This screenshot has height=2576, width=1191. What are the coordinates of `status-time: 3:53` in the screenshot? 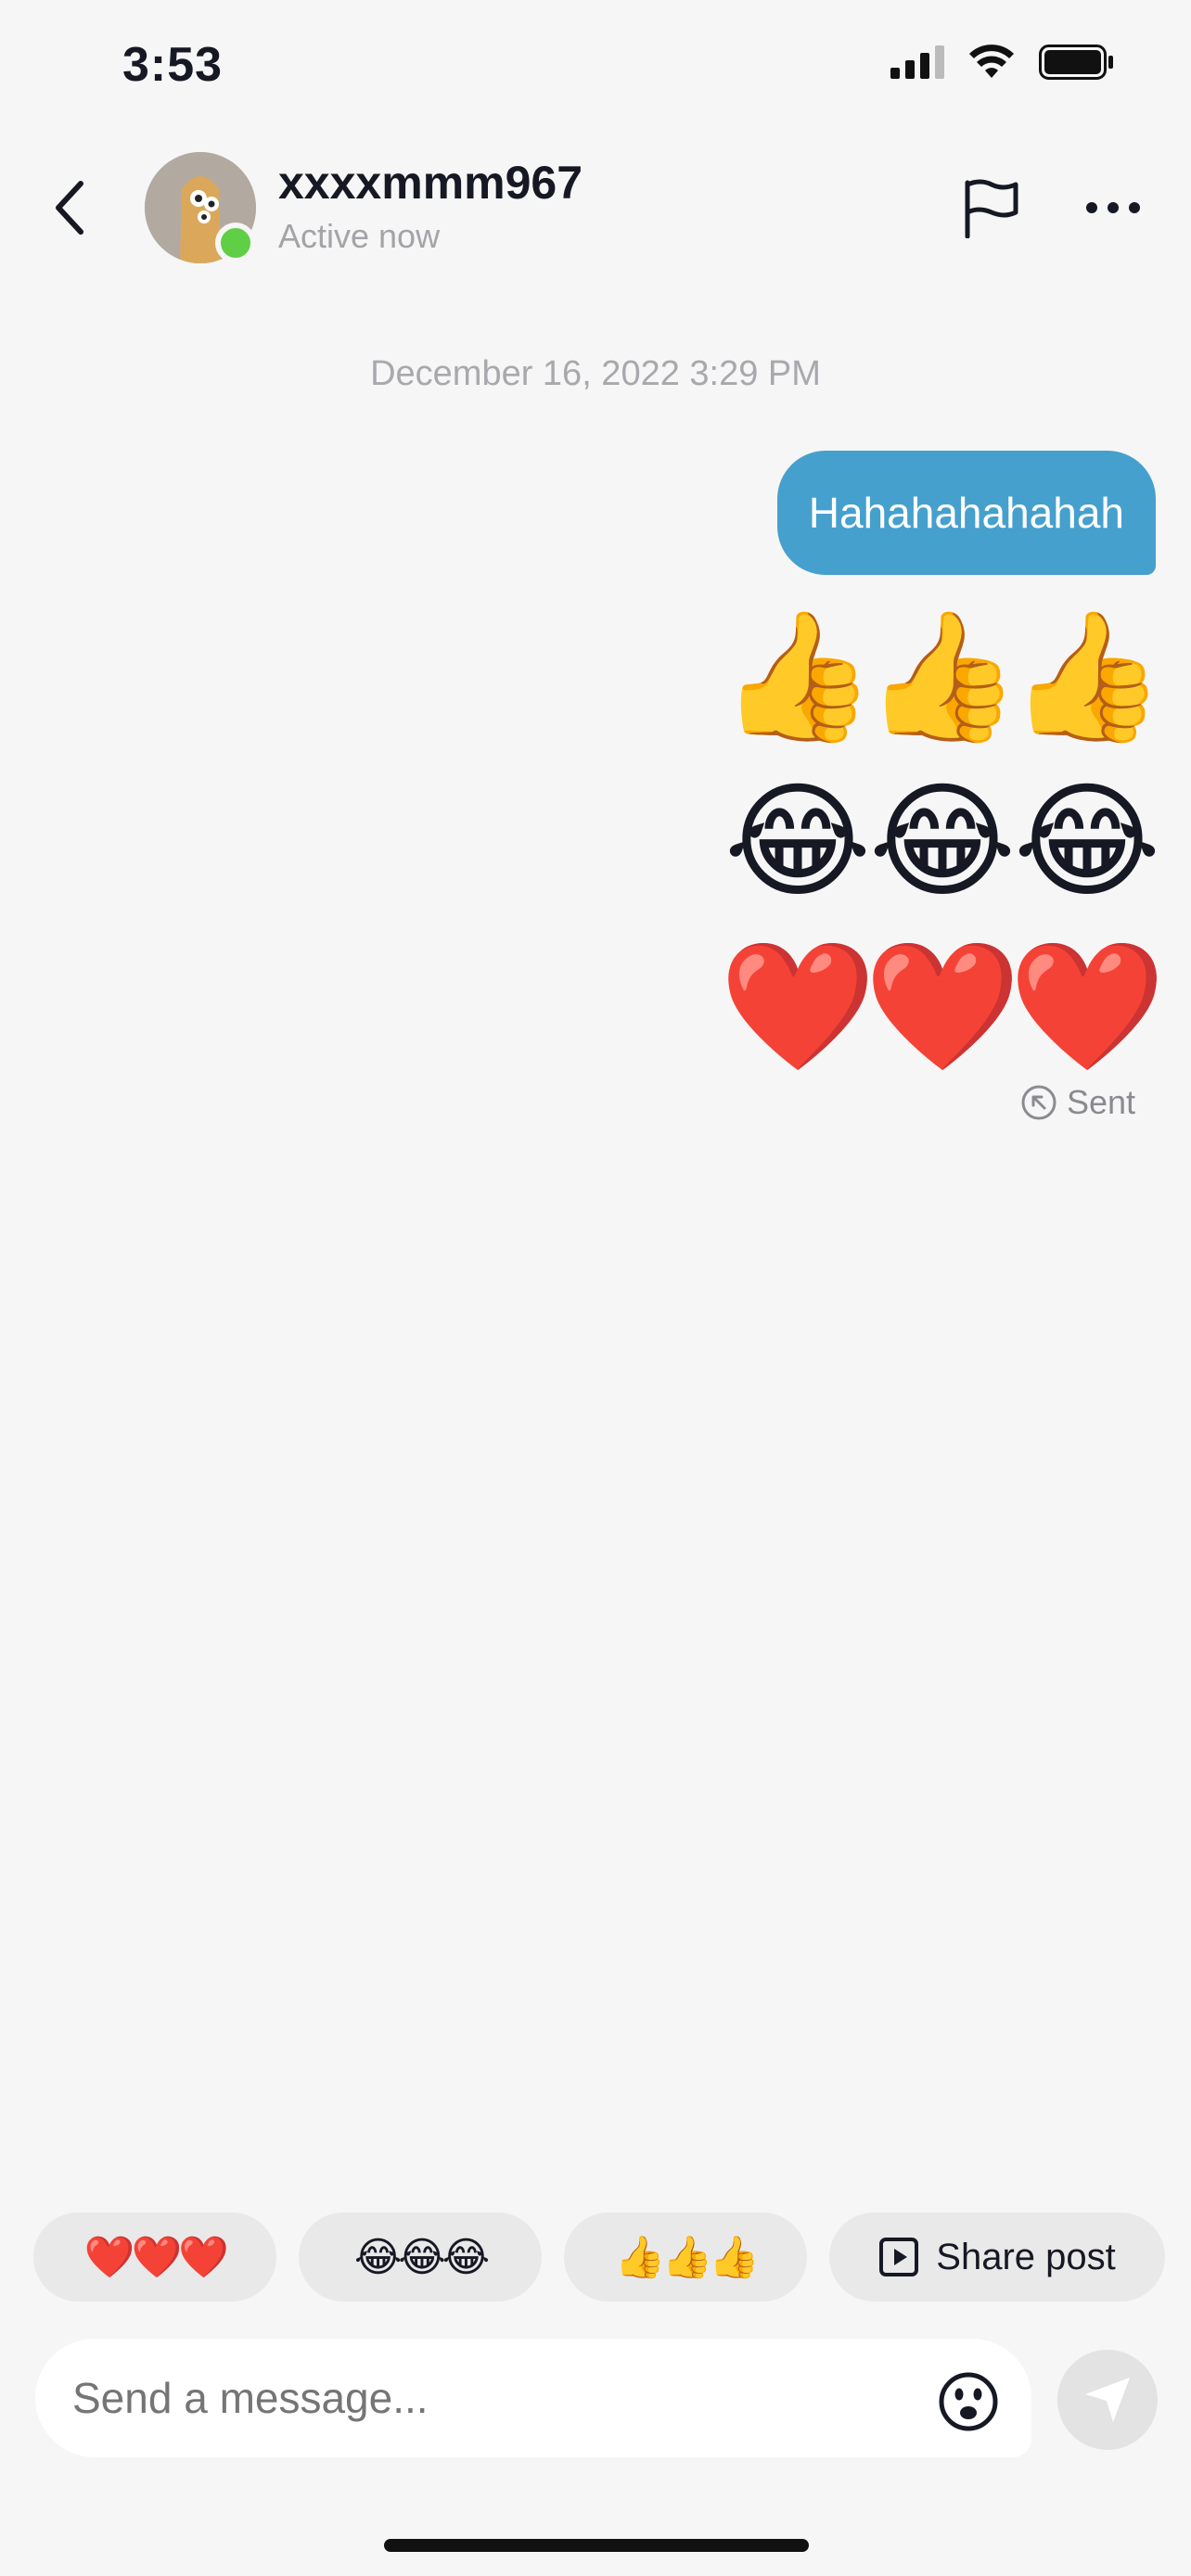 It's located at (173, 65).